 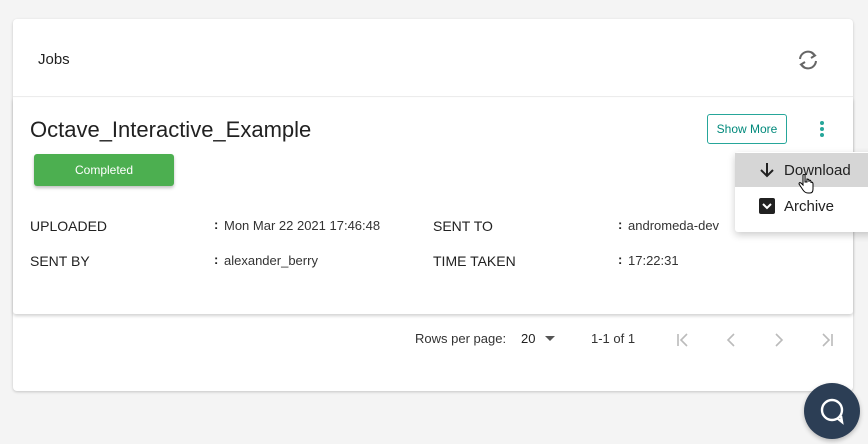 What do you see at coordinates (528, 338) in the screenshot?
I see `rows-per-page-value: 20` at bounding box center [528, 338].